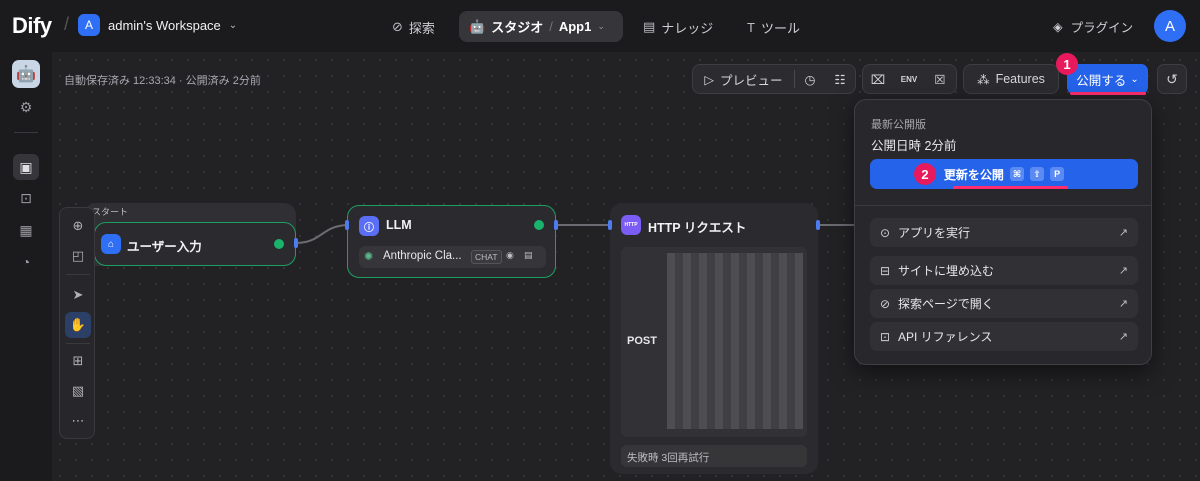  What do you see at coordinates (78, 256) in the screenshot?
I see `note-icon: ◰` at bounding box center [78, 256].